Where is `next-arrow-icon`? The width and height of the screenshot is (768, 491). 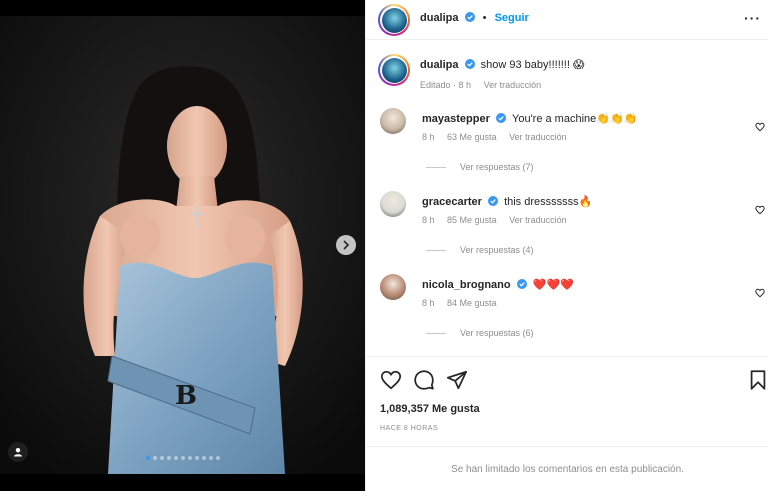 next-arrow-icon is located at coordinates (346, 245).